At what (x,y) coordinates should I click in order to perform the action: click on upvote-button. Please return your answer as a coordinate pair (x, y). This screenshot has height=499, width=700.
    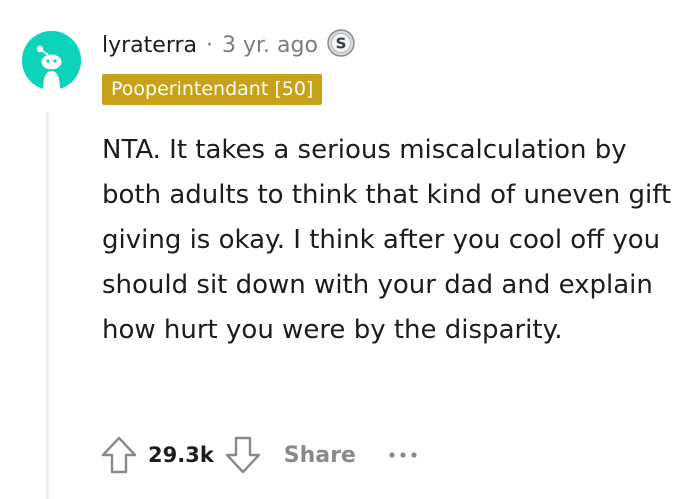
    Looking at the image, I should click on (119, 455).